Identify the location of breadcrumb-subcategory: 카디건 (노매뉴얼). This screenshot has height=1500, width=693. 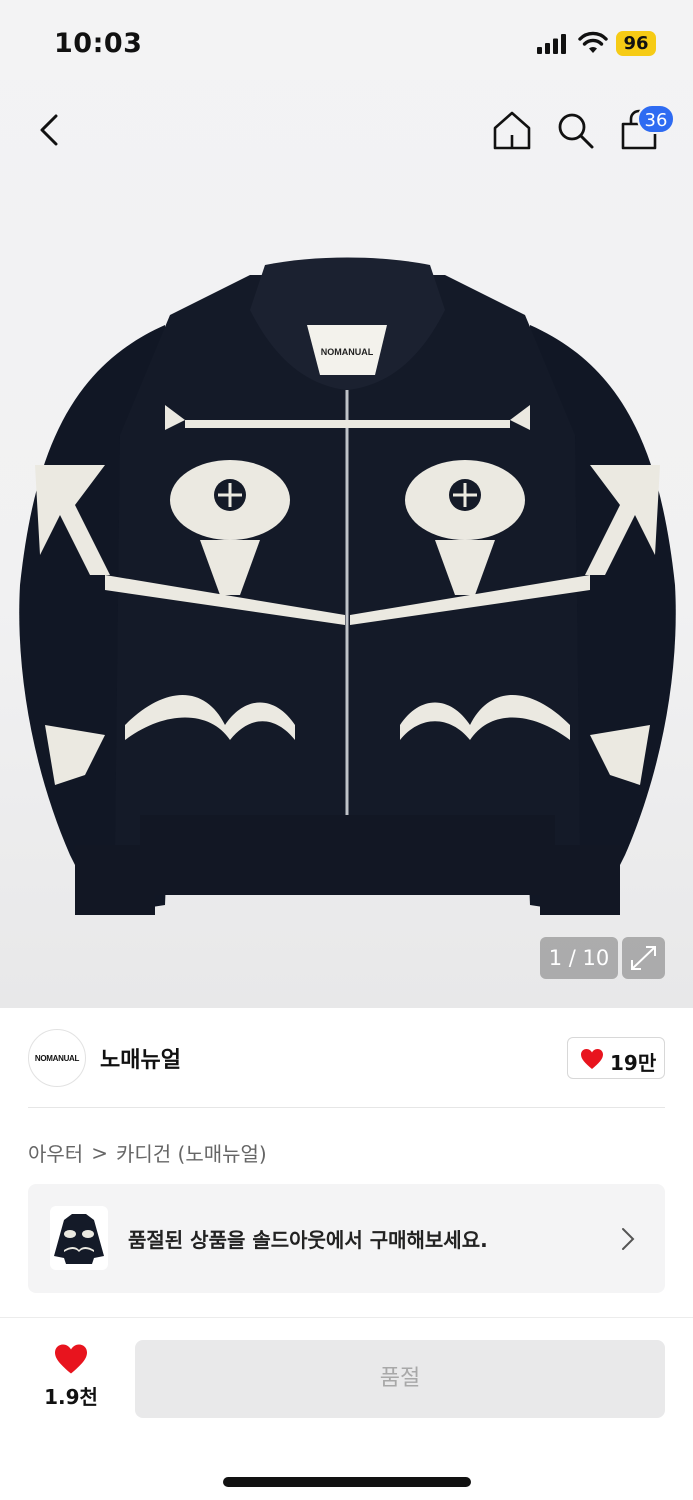
(191, 1152).